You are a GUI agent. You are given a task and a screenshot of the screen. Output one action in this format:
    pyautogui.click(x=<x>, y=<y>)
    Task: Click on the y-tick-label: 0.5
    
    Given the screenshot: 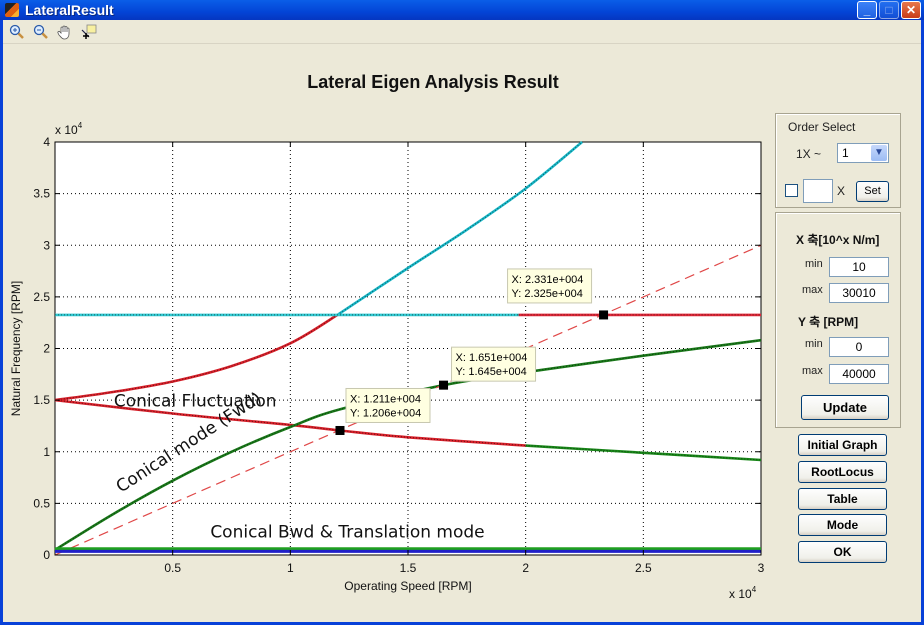 What is the action you would take?
    pyautogui.click(x=41, y=503)
    